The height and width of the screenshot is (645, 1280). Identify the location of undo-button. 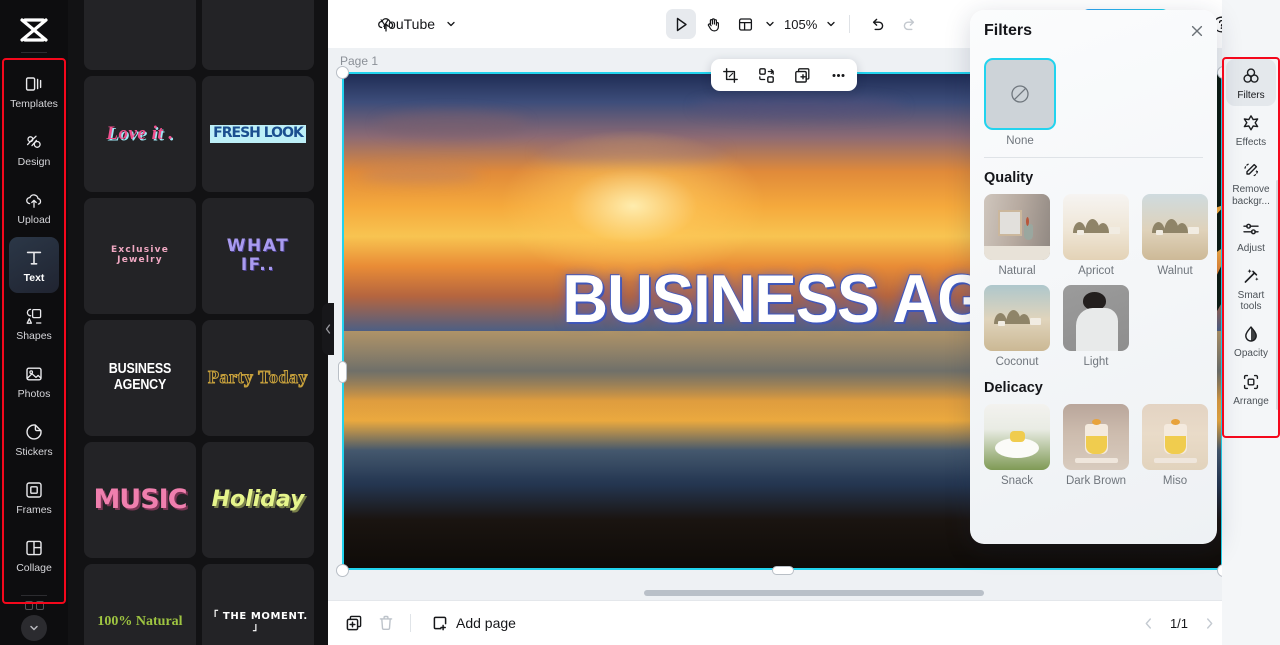
(877, 24).